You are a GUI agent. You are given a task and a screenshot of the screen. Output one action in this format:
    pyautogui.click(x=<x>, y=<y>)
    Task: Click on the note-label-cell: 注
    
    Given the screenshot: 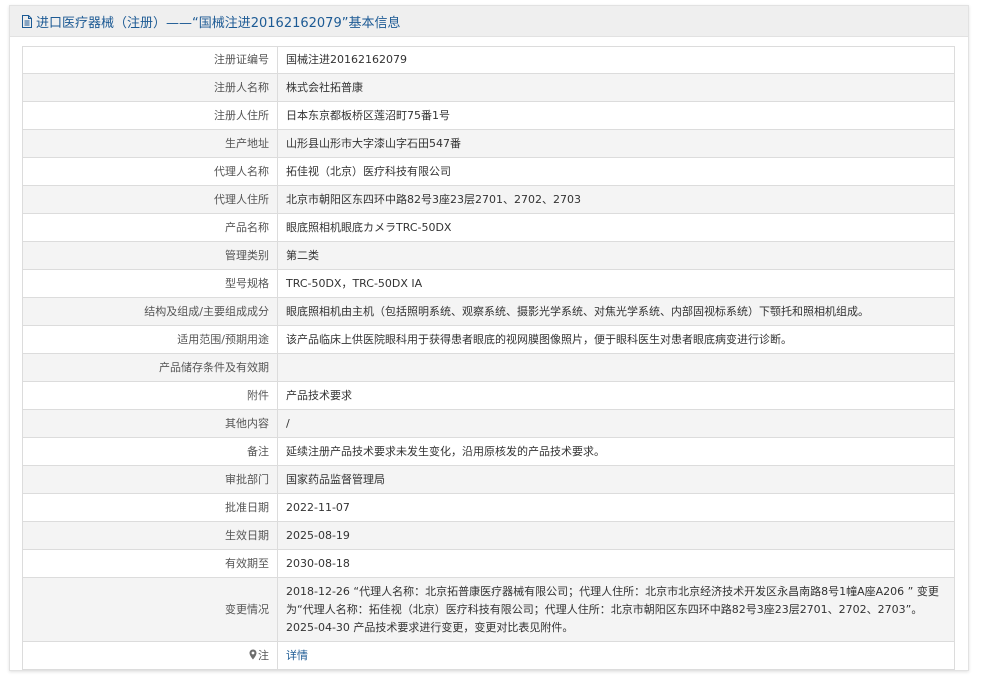 What is the action you would take?
    pyautogui.click(x=150, y=655)
    